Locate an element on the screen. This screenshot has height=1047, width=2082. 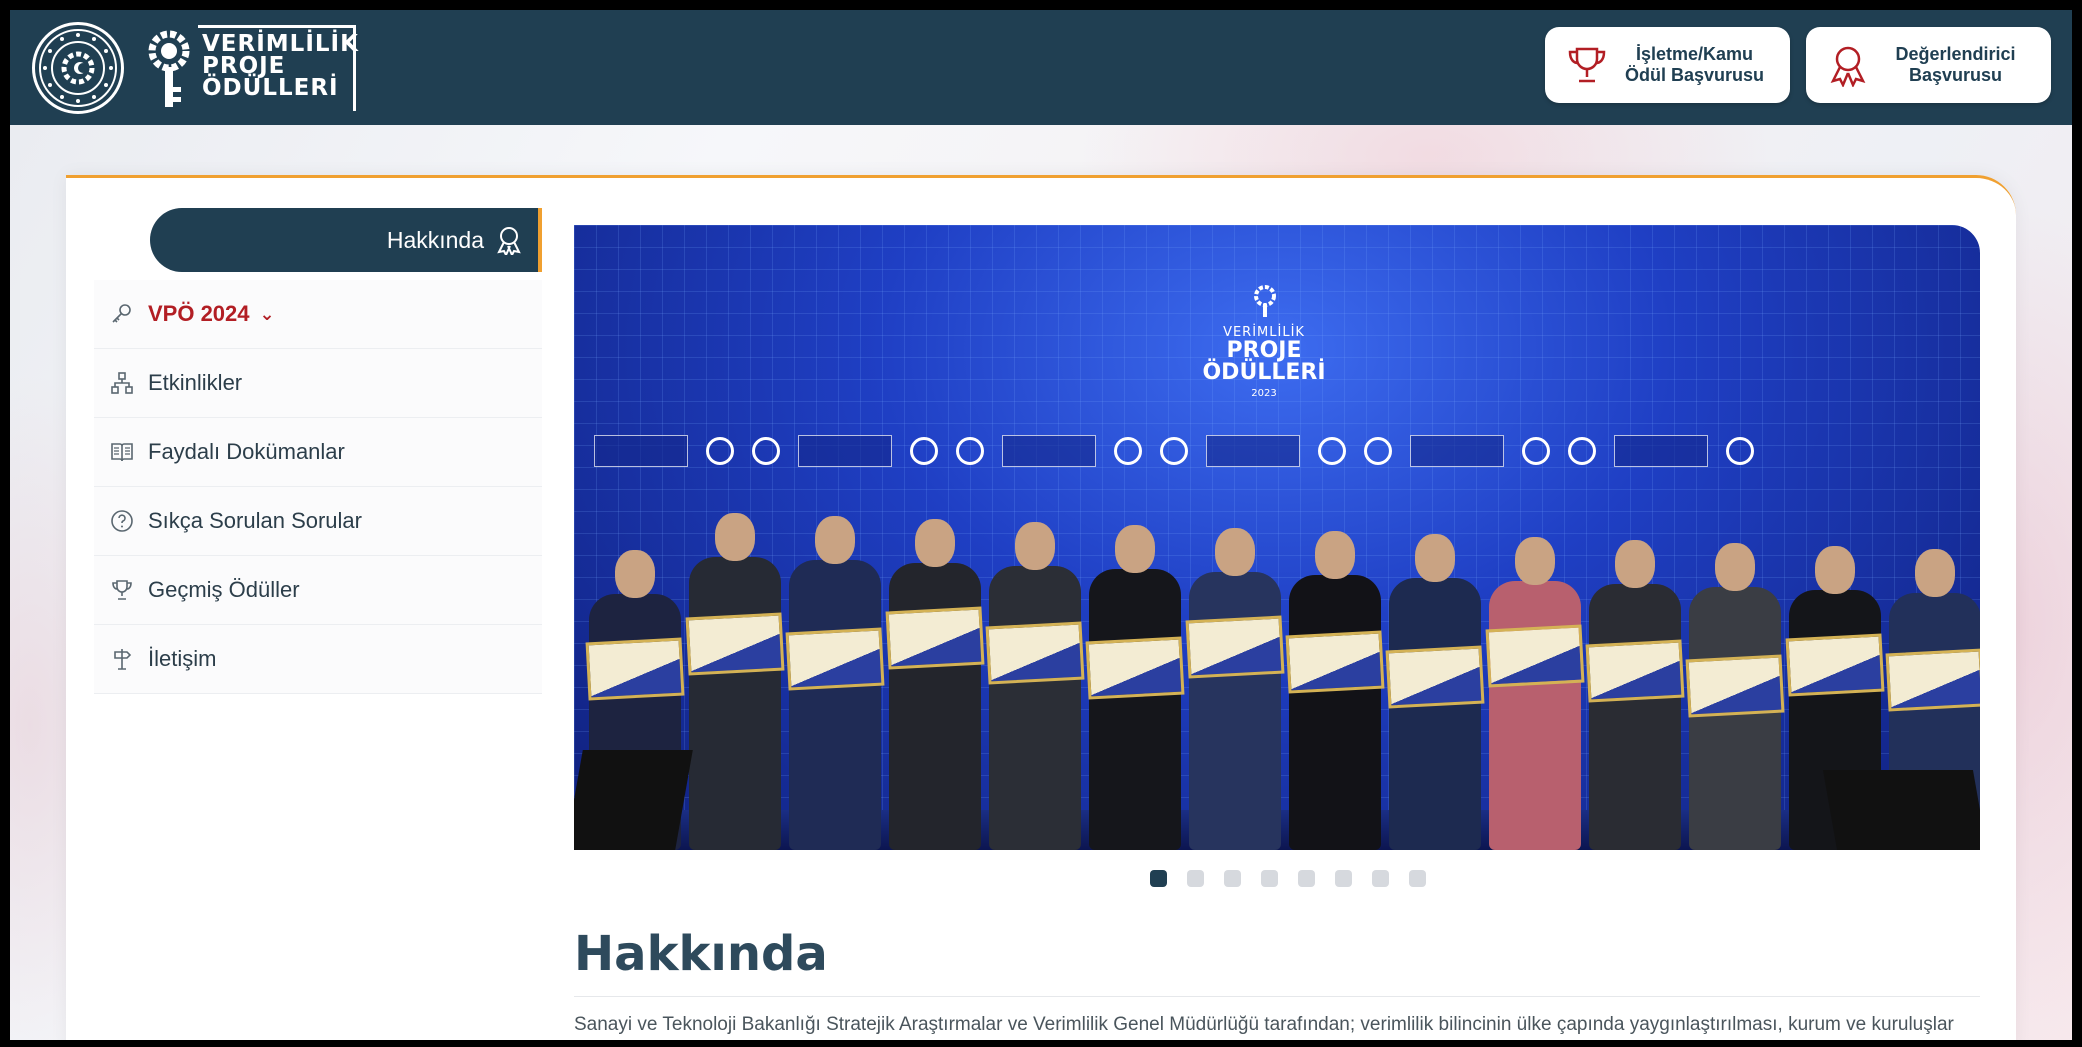
sidebar-item-faydali-dokumanlar: Faydalı Dokümanlar is located at coordinates (318, 452).